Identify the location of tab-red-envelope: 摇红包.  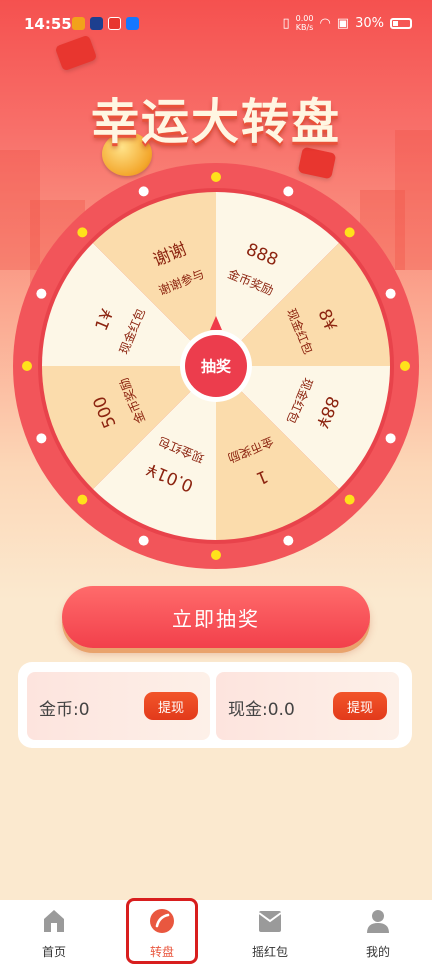
(270, 932).